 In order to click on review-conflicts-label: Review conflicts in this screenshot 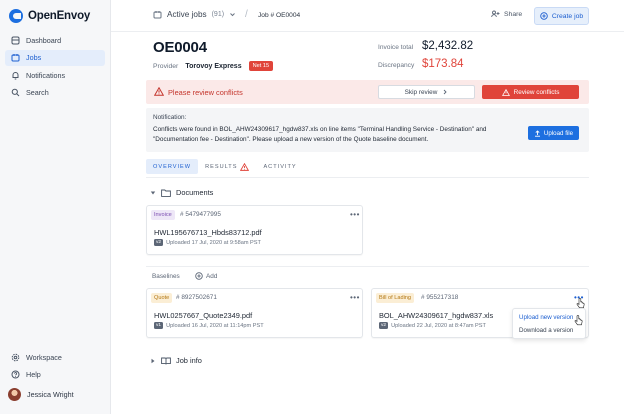, I will do `click(536, 92)`.